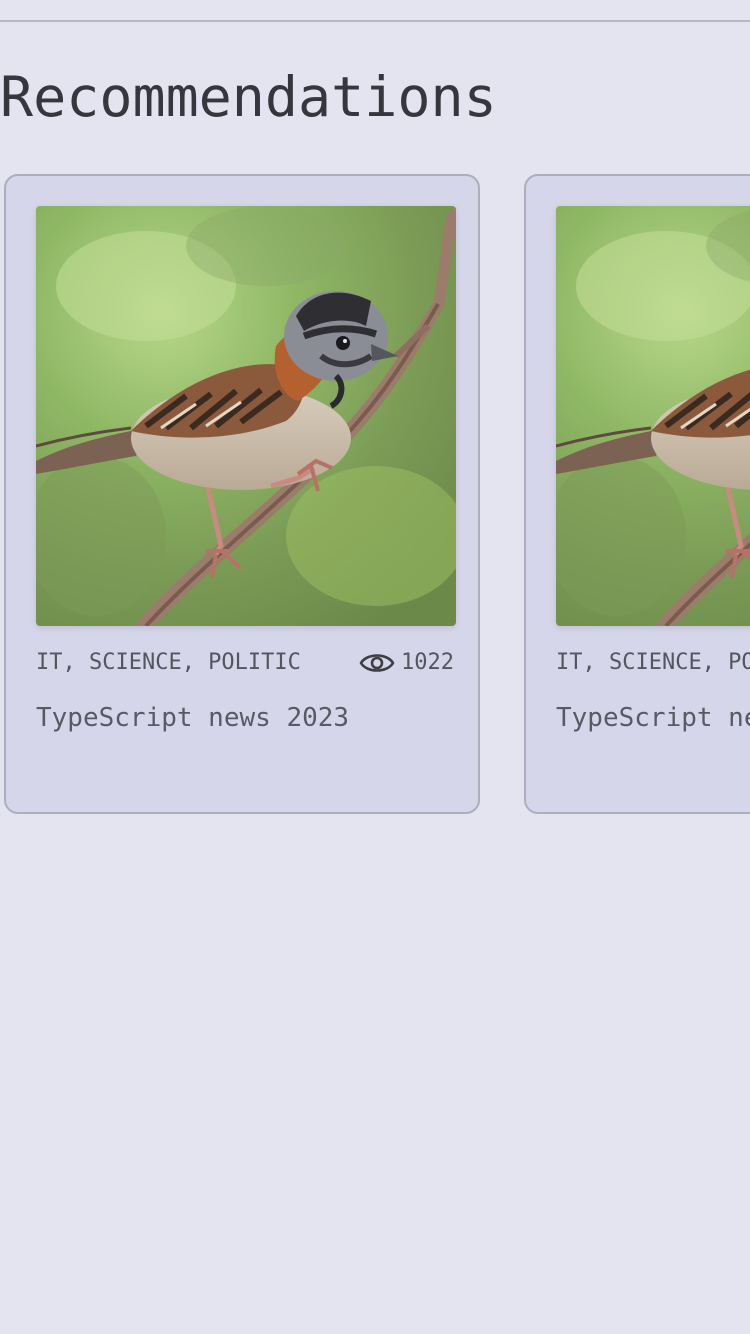 The height and width of the screenshot is (1334, 750). Describe the element at coordinates (375, 21) in the screenshot. I see `top-divider` at that location.